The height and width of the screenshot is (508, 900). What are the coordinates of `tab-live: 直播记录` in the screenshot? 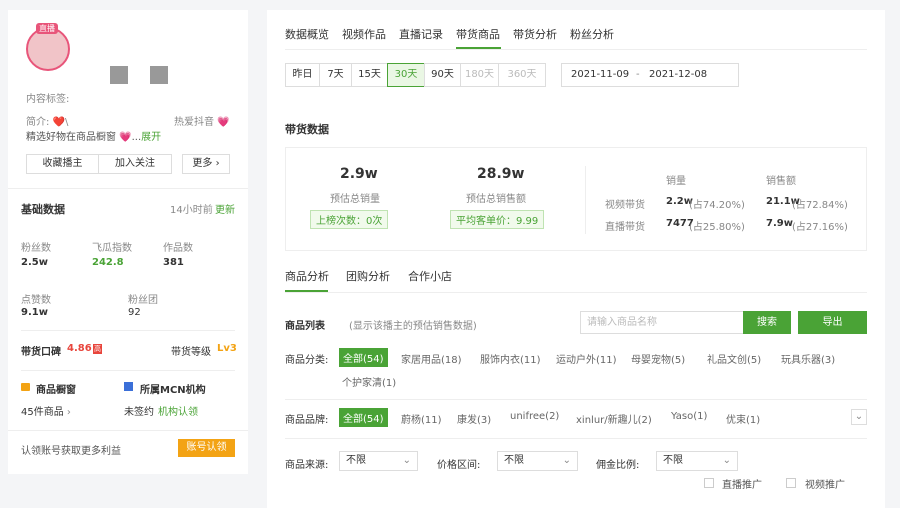 It's located at (421, 34).